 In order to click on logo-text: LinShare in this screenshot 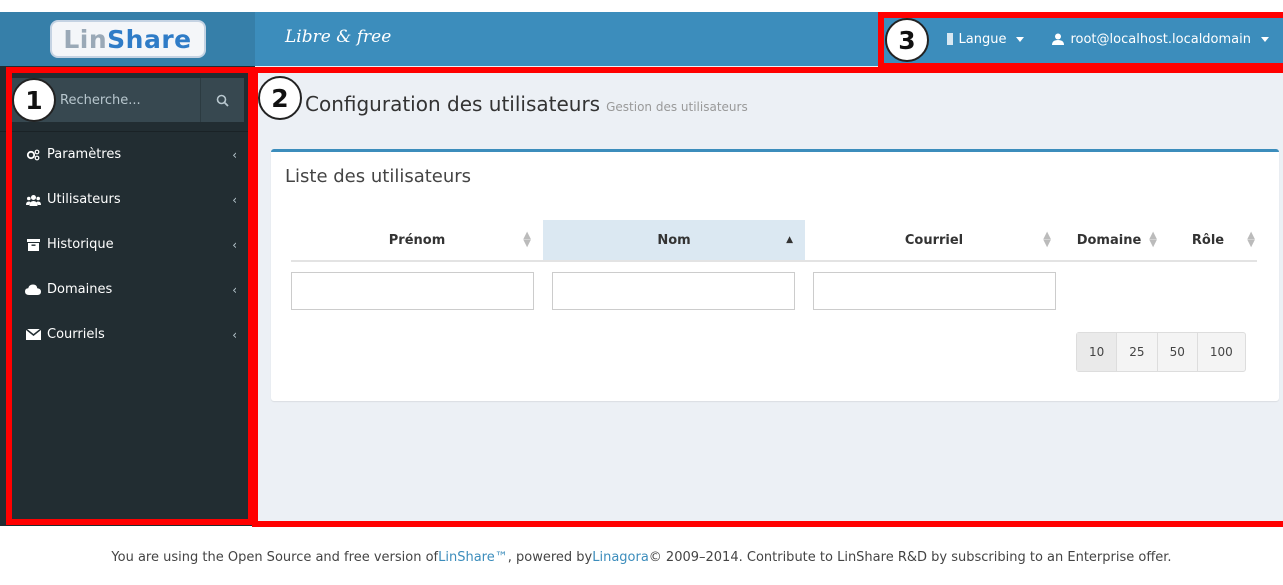, I will do `click(127, 39)`.